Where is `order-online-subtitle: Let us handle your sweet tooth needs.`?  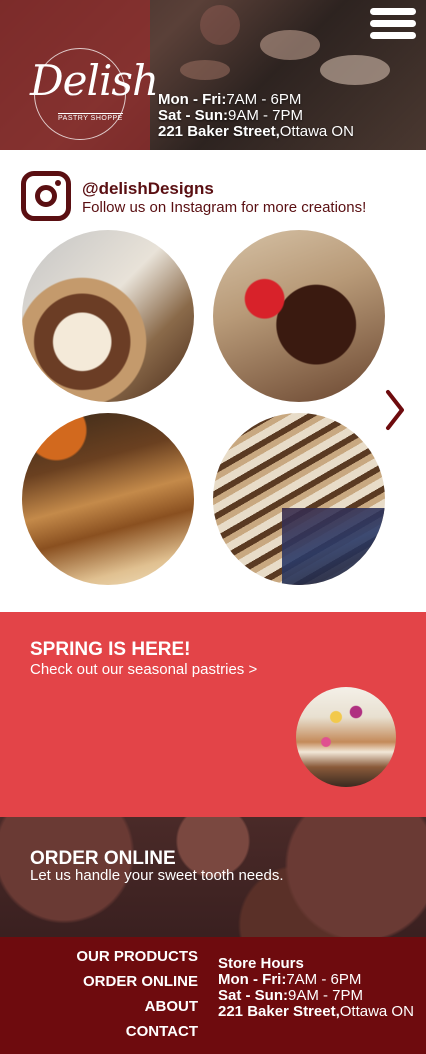
order-online-subtitle: Let us handle your sweet tooth needs. is located at coordinates (157, 875).